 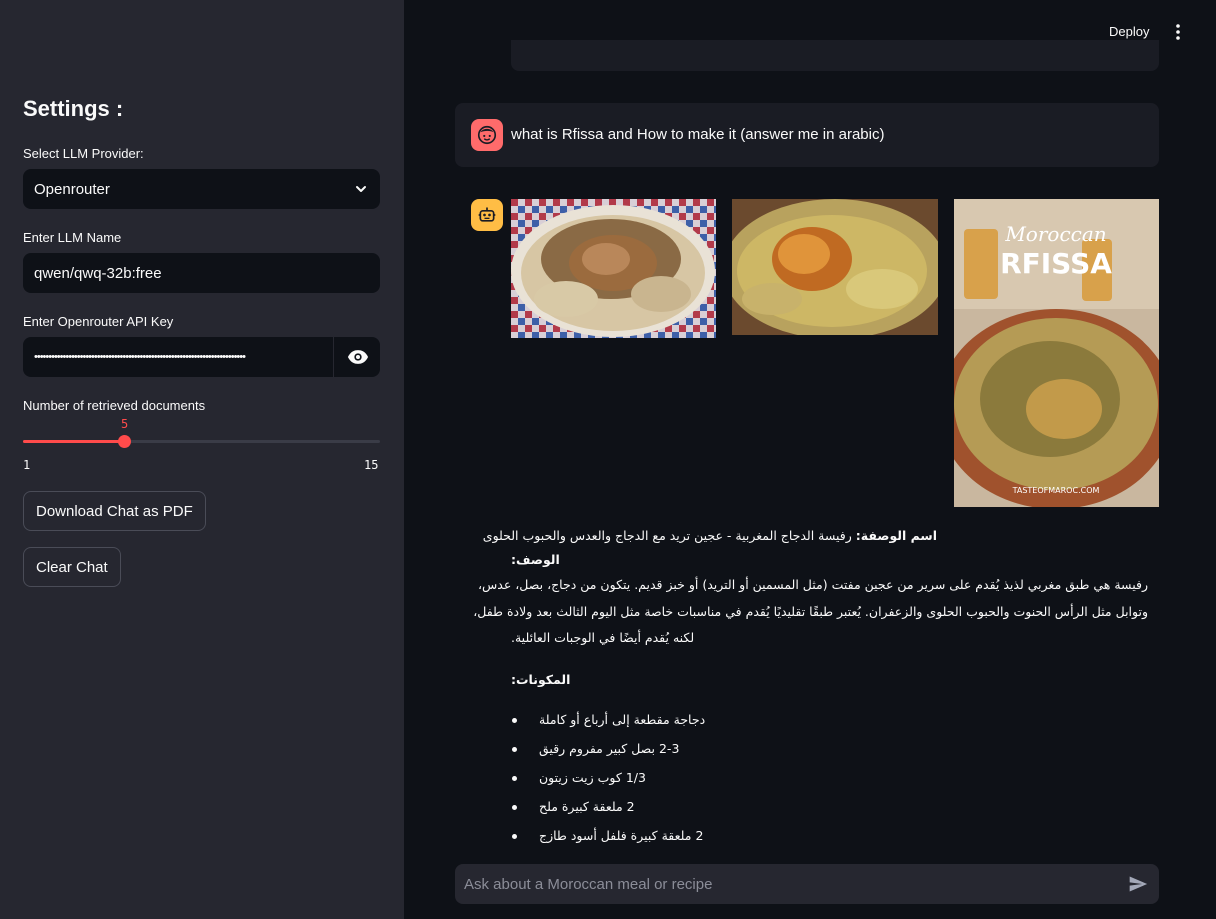 What do you see at coordinates (124, 424) in the screenshot?
I see `slider-value: 5` at bounding box center [124, 424].